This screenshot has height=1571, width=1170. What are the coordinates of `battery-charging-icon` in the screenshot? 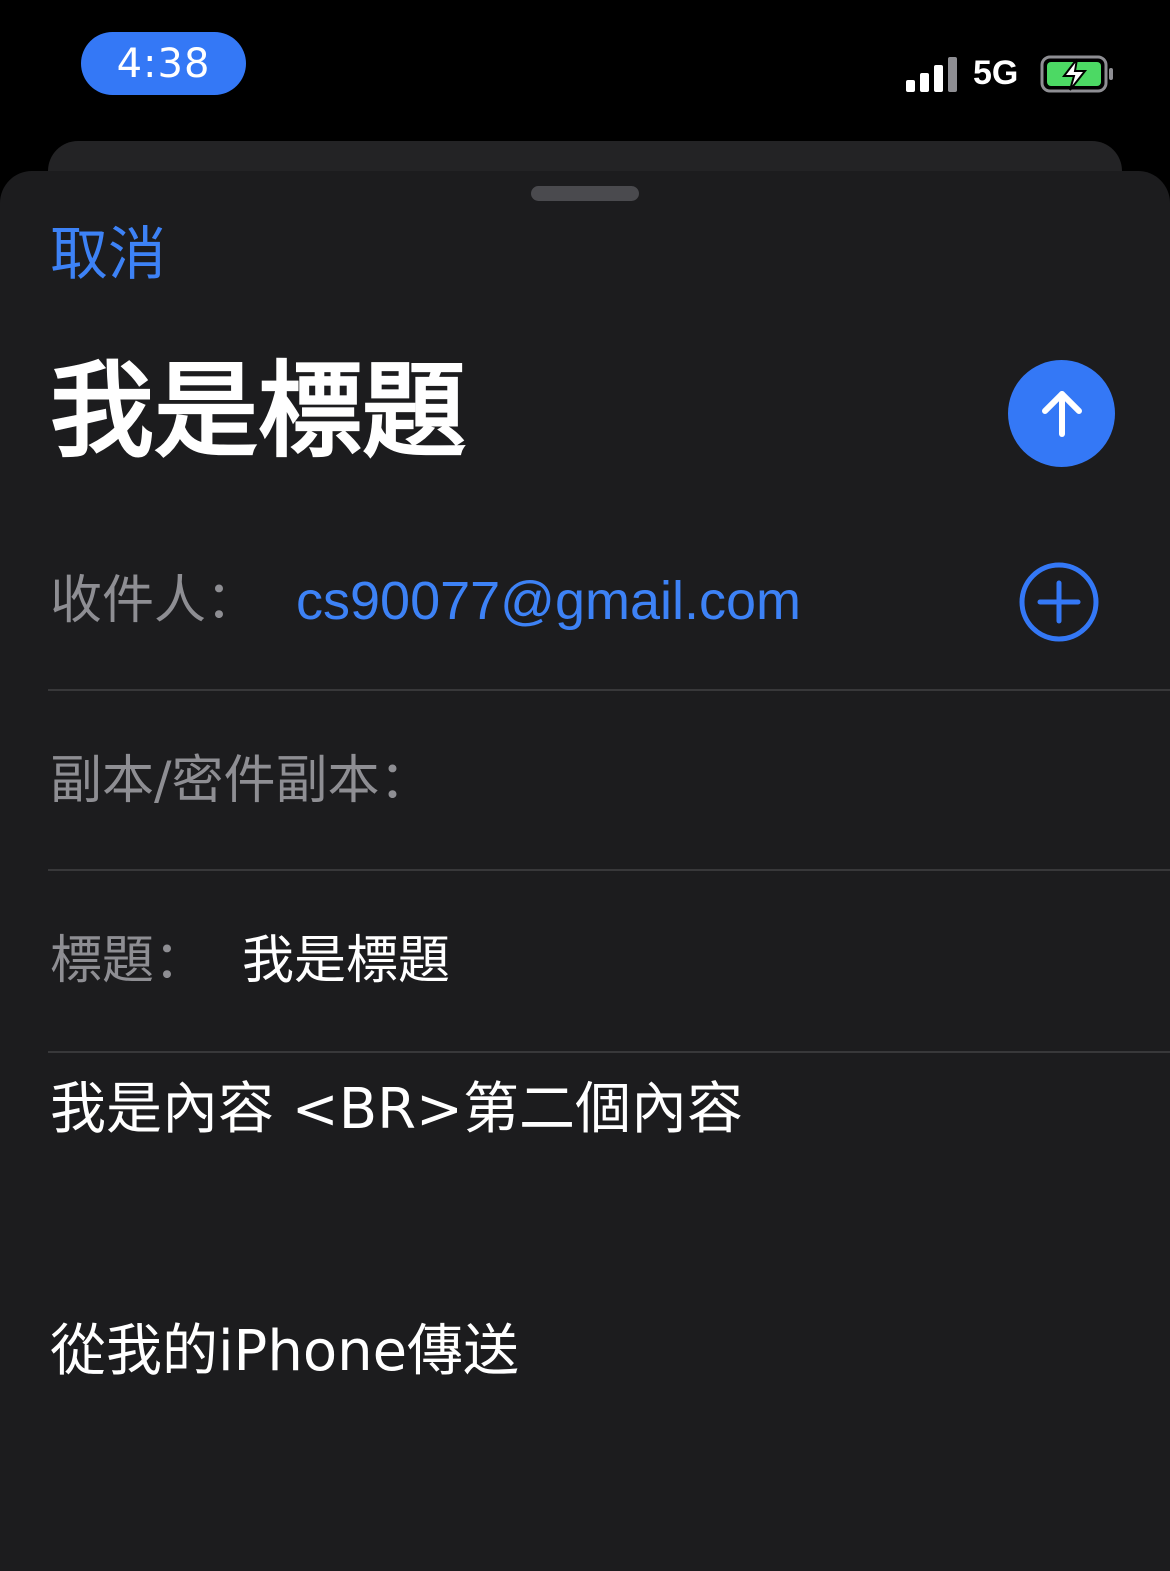 It's located at (1078, 76).